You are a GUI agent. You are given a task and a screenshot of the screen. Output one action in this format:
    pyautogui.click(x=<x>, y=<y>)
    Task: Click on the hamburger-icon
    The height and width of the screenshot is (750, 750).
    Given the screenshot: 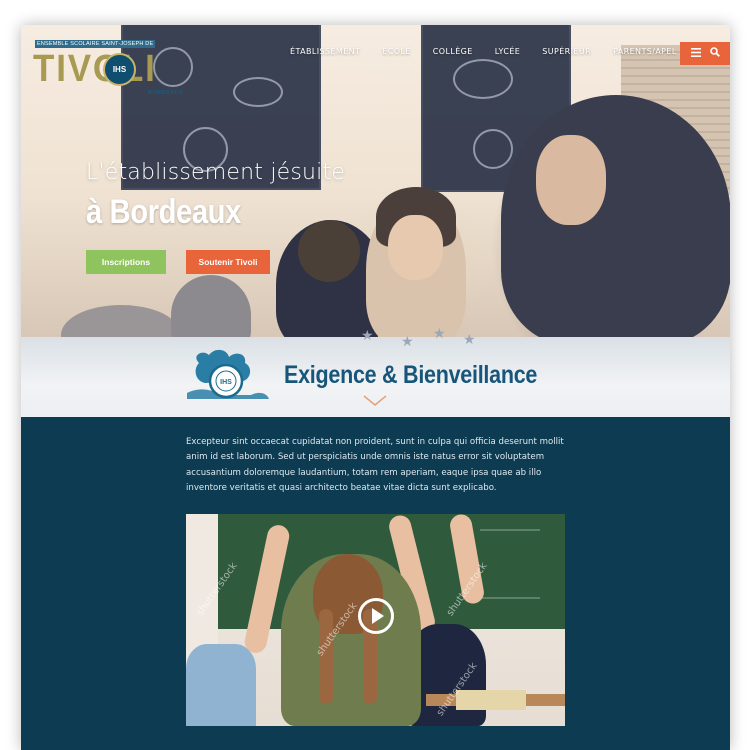 What is the action you would take?
    pyautogui.click(x=695, y=53)
    